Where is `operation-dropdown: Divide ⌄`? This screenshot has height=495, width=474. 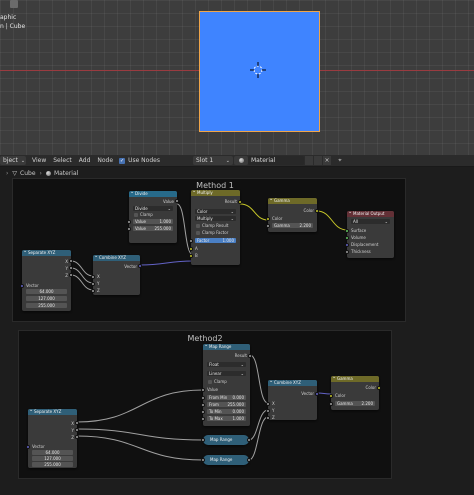
operation-dropdown: Divide ⌄ is located at coordinates (153, 208).